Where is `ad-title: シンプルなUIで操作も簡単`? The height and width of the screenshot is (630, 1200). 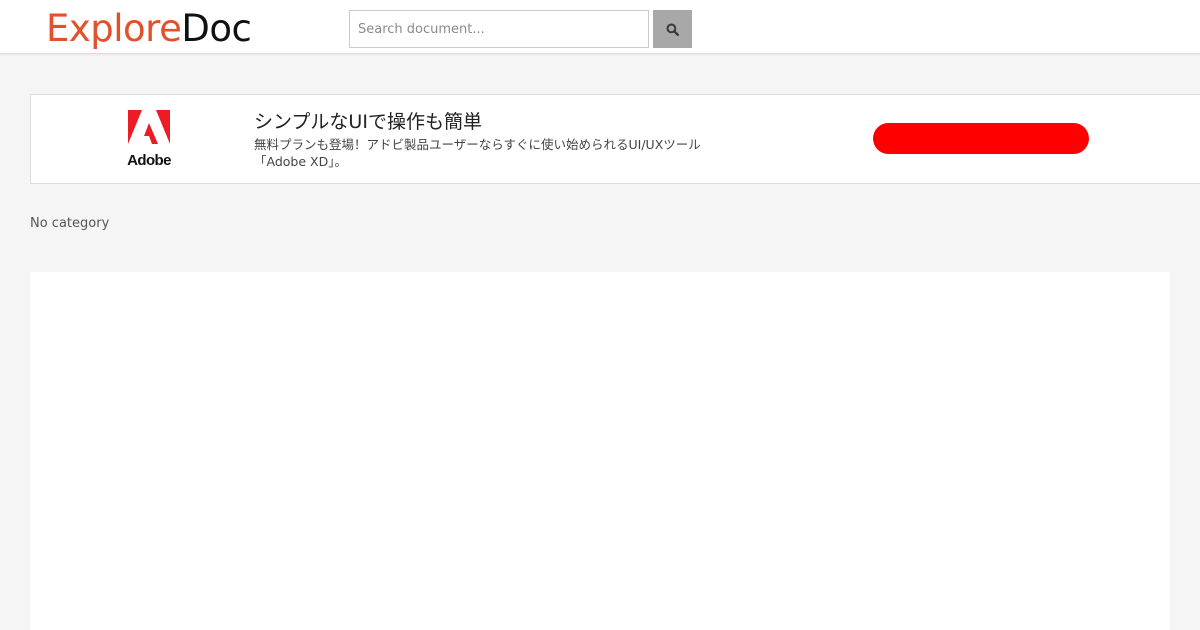 ad-title: シンプルなUIで操作も簡単 is located at coordinates (368, 120).